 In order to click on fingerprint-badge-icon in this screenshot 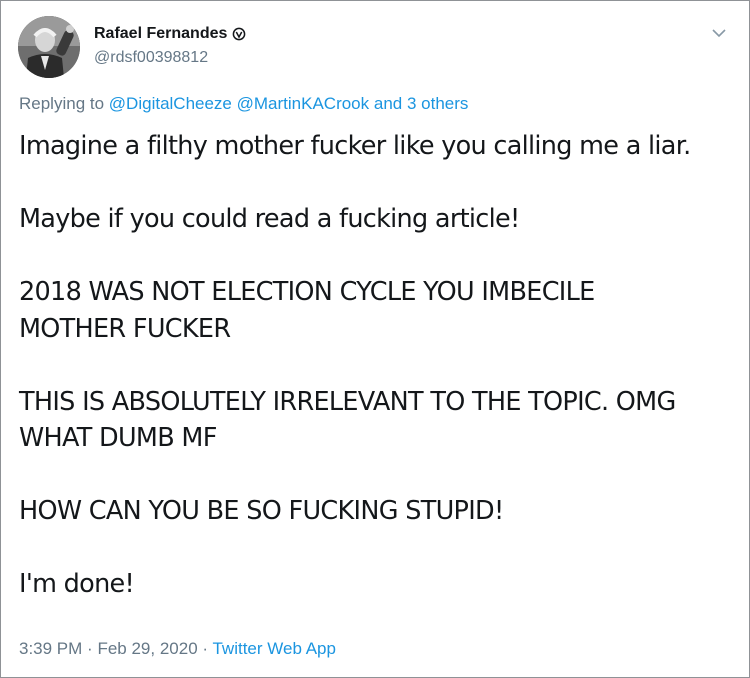, I will do `click(239, 34)`.